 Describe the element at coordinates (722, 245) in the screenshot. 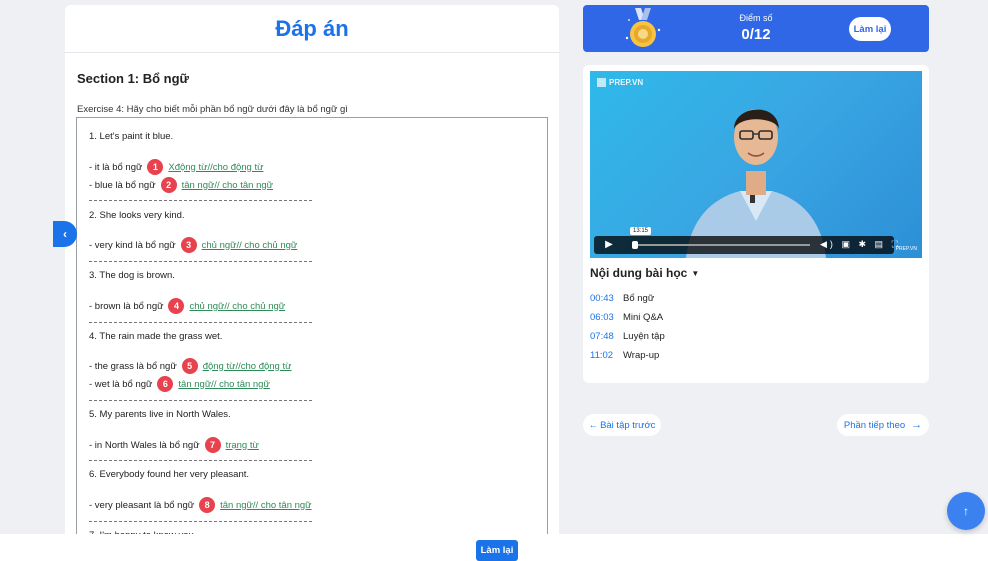

I see `video-progress-bar` at that location.